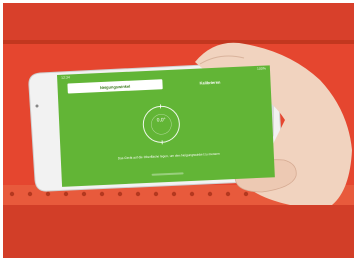 The width and height of the screenshot is (357, 261). What do you see at coordinates (261, 68) in the screenshot?
I see `status-battery: 100%` at bounding box center [261, 68].